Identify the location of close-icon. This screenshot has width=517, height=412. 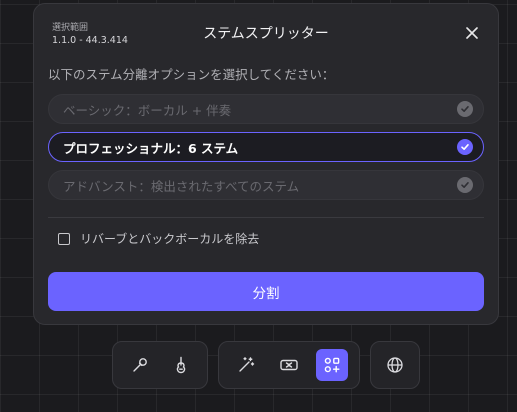
(472, 33).